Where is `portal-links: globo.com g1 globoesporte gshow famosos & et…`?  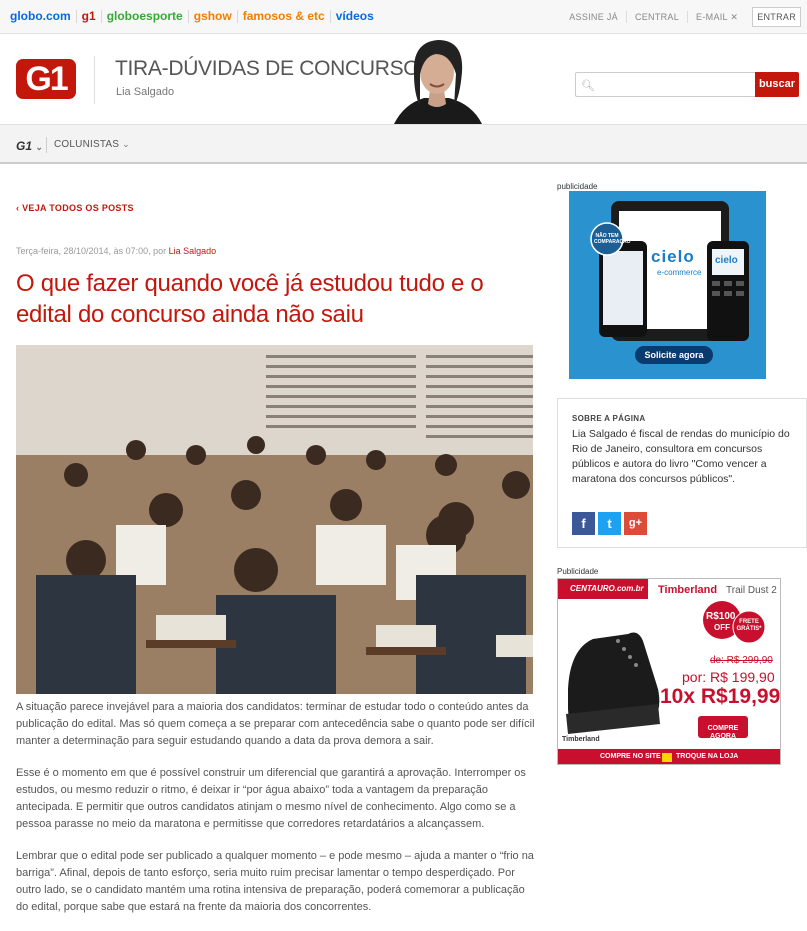 portal-links: globo.com g1 globoesporte gshow famosos & et… is located at coordinates (194, 16).